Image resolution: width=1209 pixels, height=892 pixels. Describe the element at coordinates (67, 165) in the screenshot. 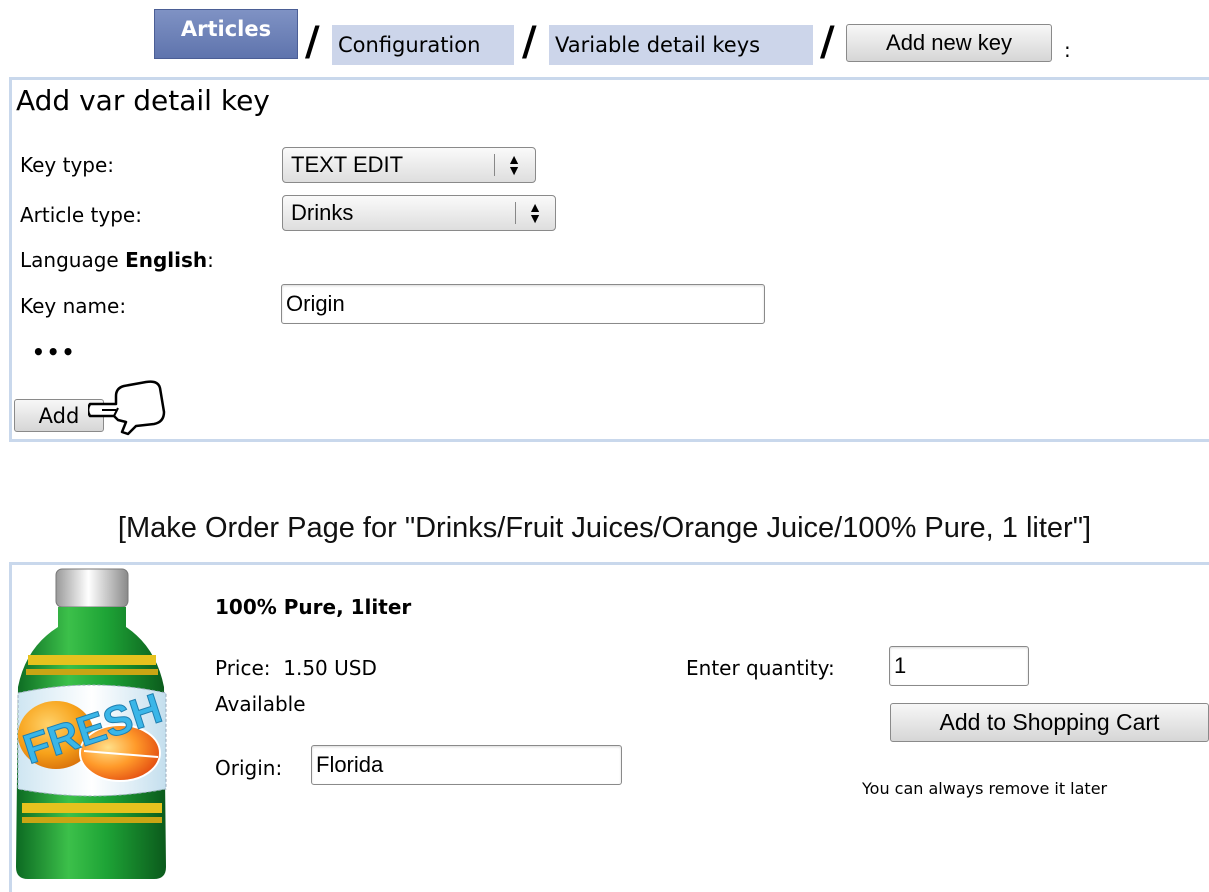

I see `key-type-label: Key type:` at that location.